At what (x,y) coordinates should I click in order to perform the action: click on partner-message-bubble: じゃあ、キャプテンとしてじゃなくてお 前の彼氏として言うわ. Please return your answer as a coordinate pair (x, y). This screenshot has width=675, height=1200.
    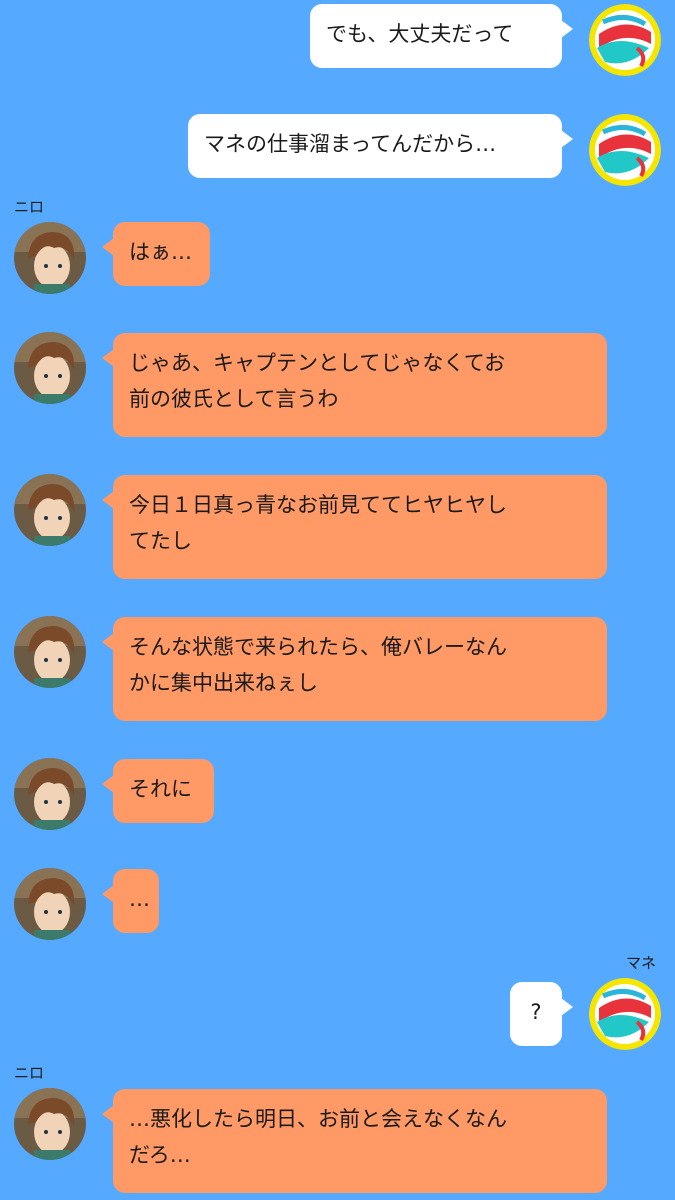
    Looking at the image, I should click on (354, 385).